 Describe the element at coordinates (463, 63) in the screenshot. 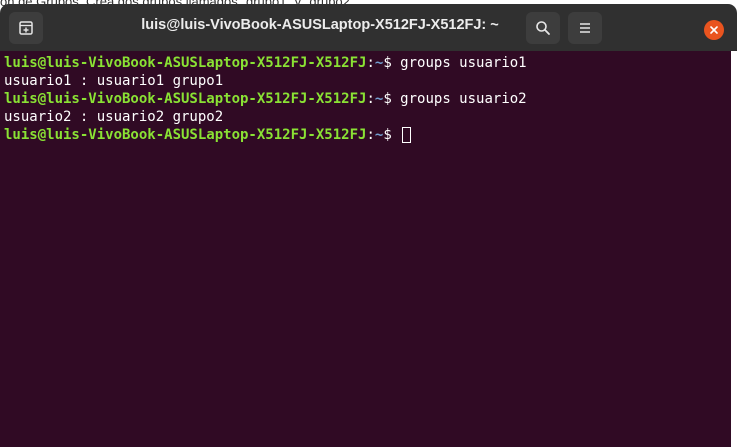

I see `command-text: groups usuario1` at that location.